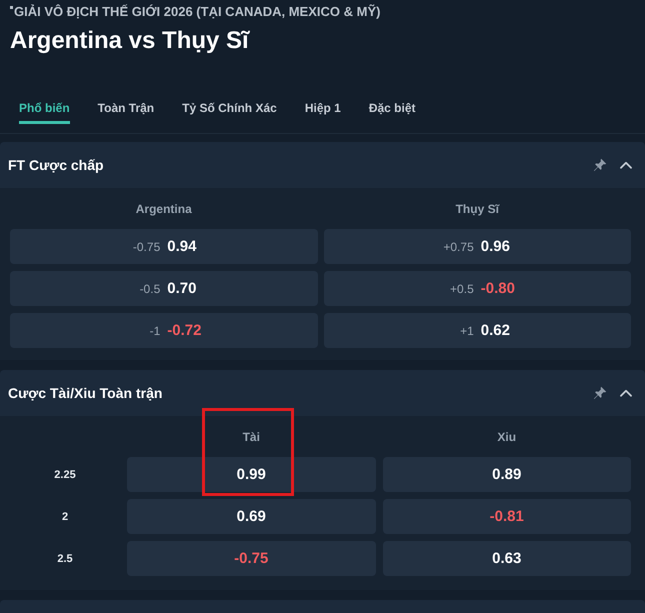  Describe the element at coordinates (56, 165) in the screenshot. I see `panel-title: FT Cược chấp` at that location.